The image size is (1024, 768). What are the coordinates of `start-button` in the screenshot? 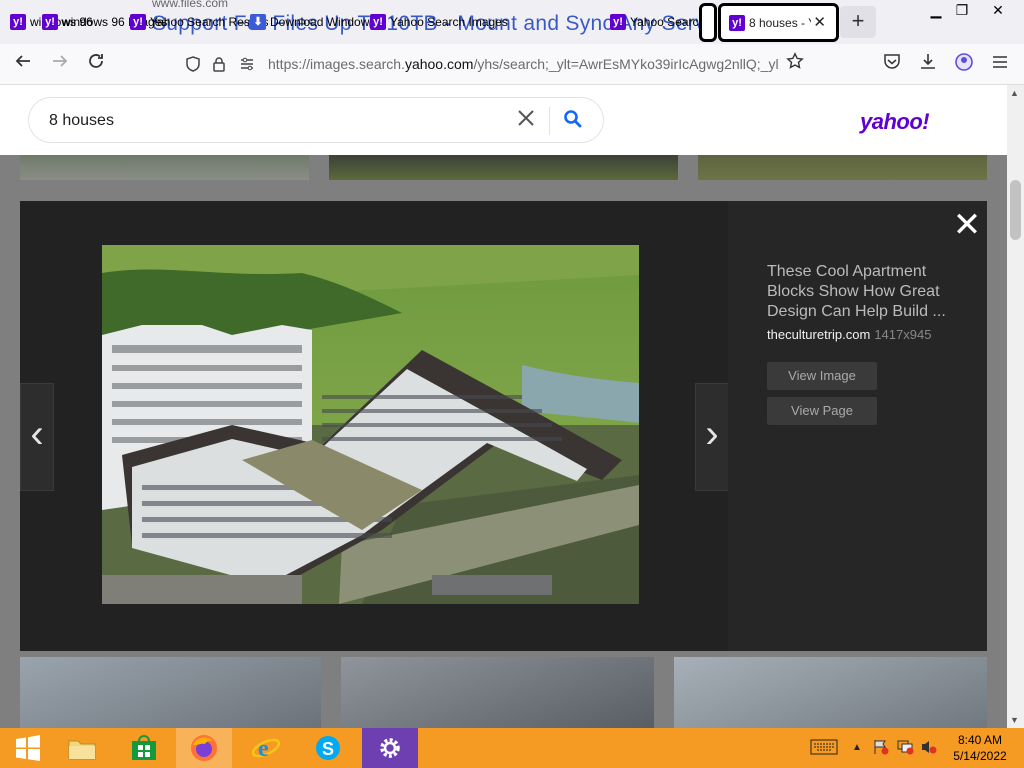 It's located at (28, 748).